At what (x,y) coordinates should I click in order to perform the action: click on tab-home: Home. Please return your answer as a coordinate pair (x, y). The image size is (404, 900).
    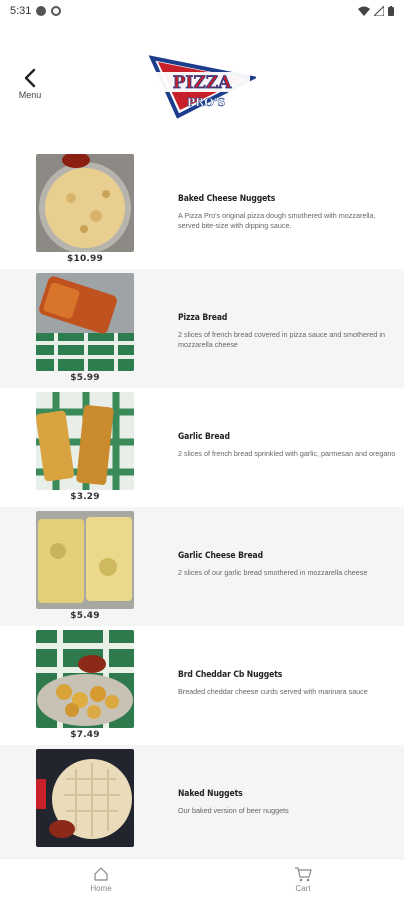
    Looking at the image, I should click on (101, 879).